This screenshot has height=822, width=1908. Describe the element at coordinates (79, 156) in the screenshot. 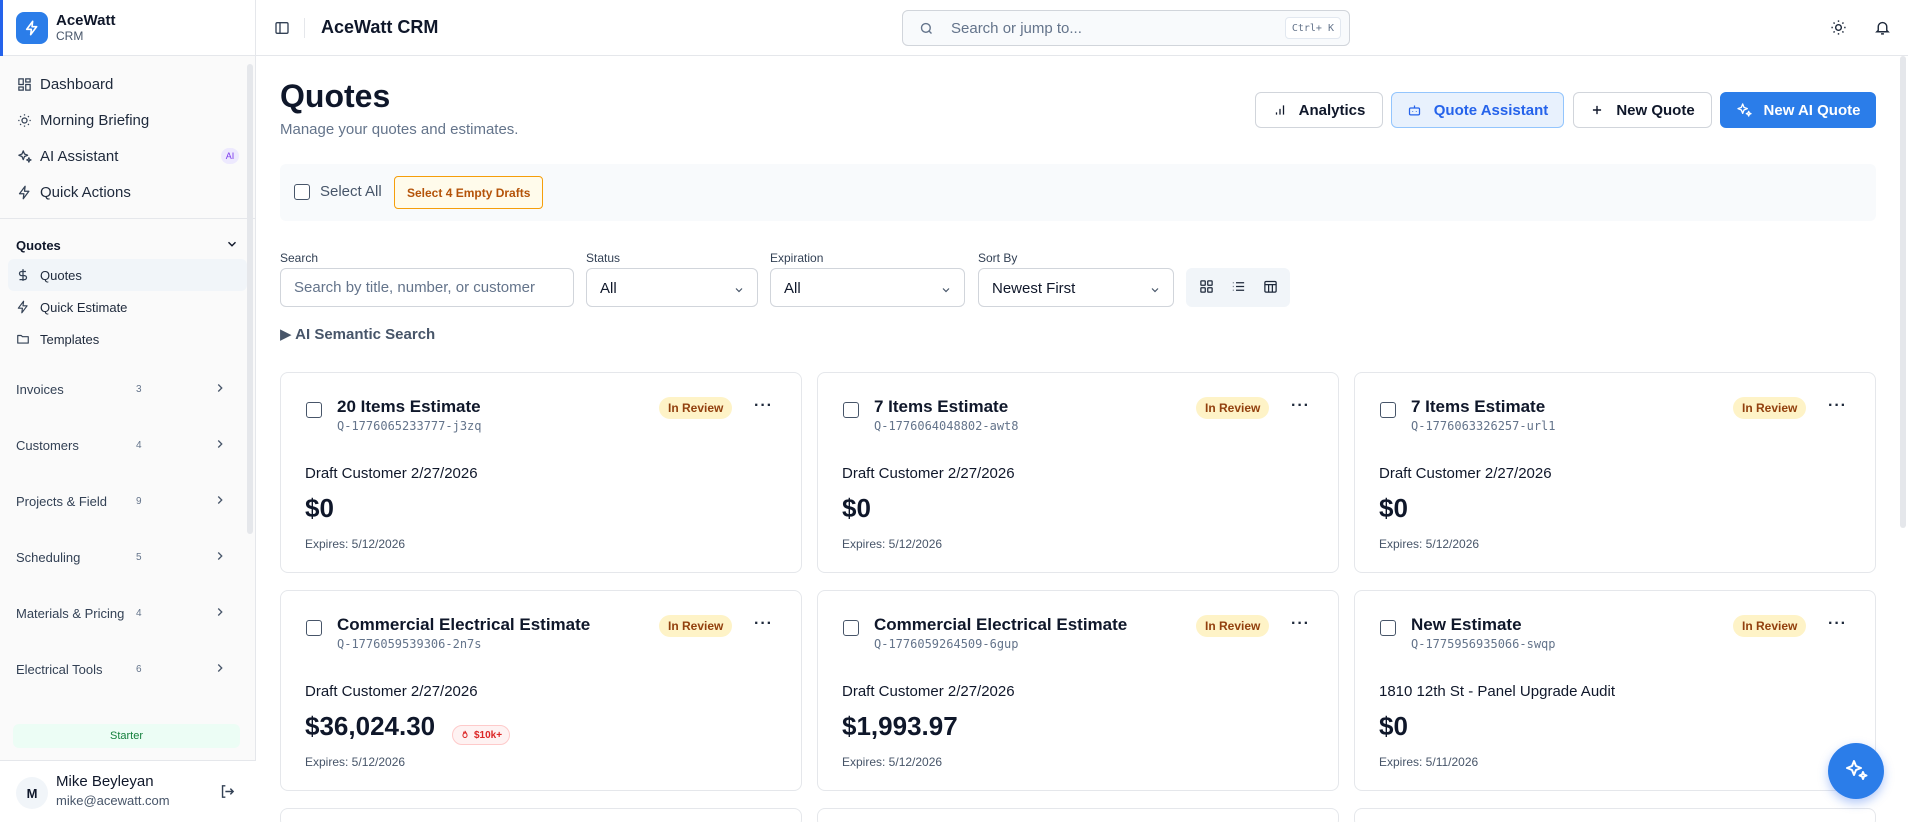

I see `nav-assistant-label: AI Assistant` at that location.